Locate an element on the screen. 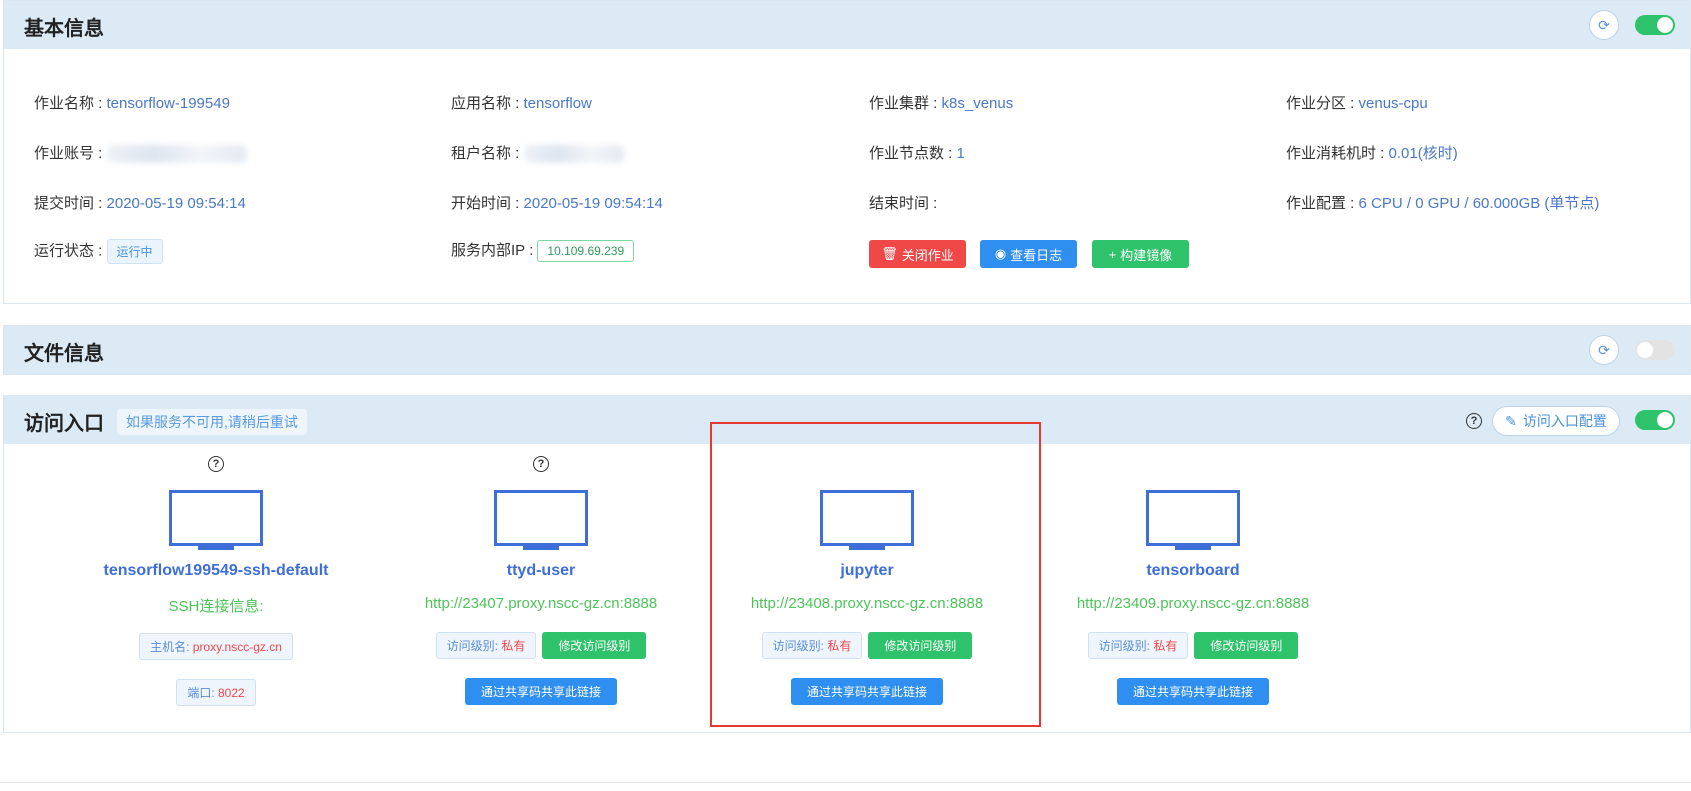  config-field: 作业配置 : 6 CPU / 0 GPU / 60.000GB (单节点) is located at coordinates (1443, 203).